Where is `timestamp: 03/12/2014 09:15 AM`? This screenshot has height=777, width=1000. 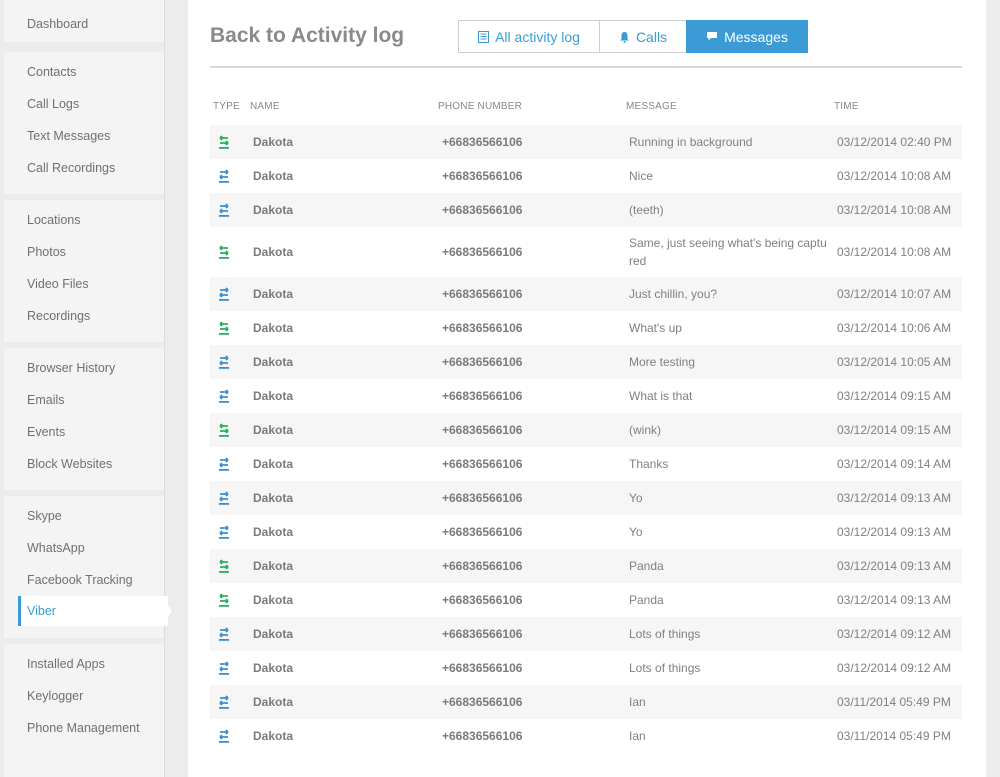
timestamp: 03/12/2014 09:15 AM is located at coordinates (894, 396).